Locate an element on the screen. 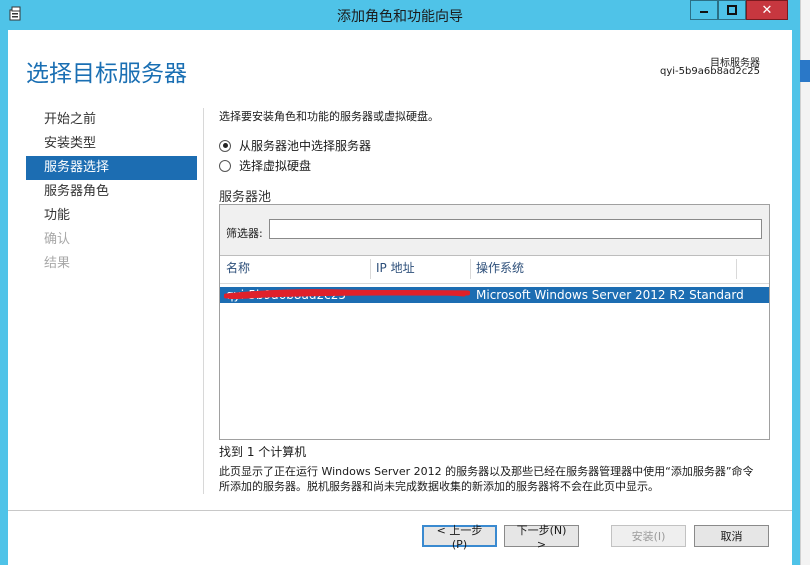  footer-divider is located at coordinates (400, 510).